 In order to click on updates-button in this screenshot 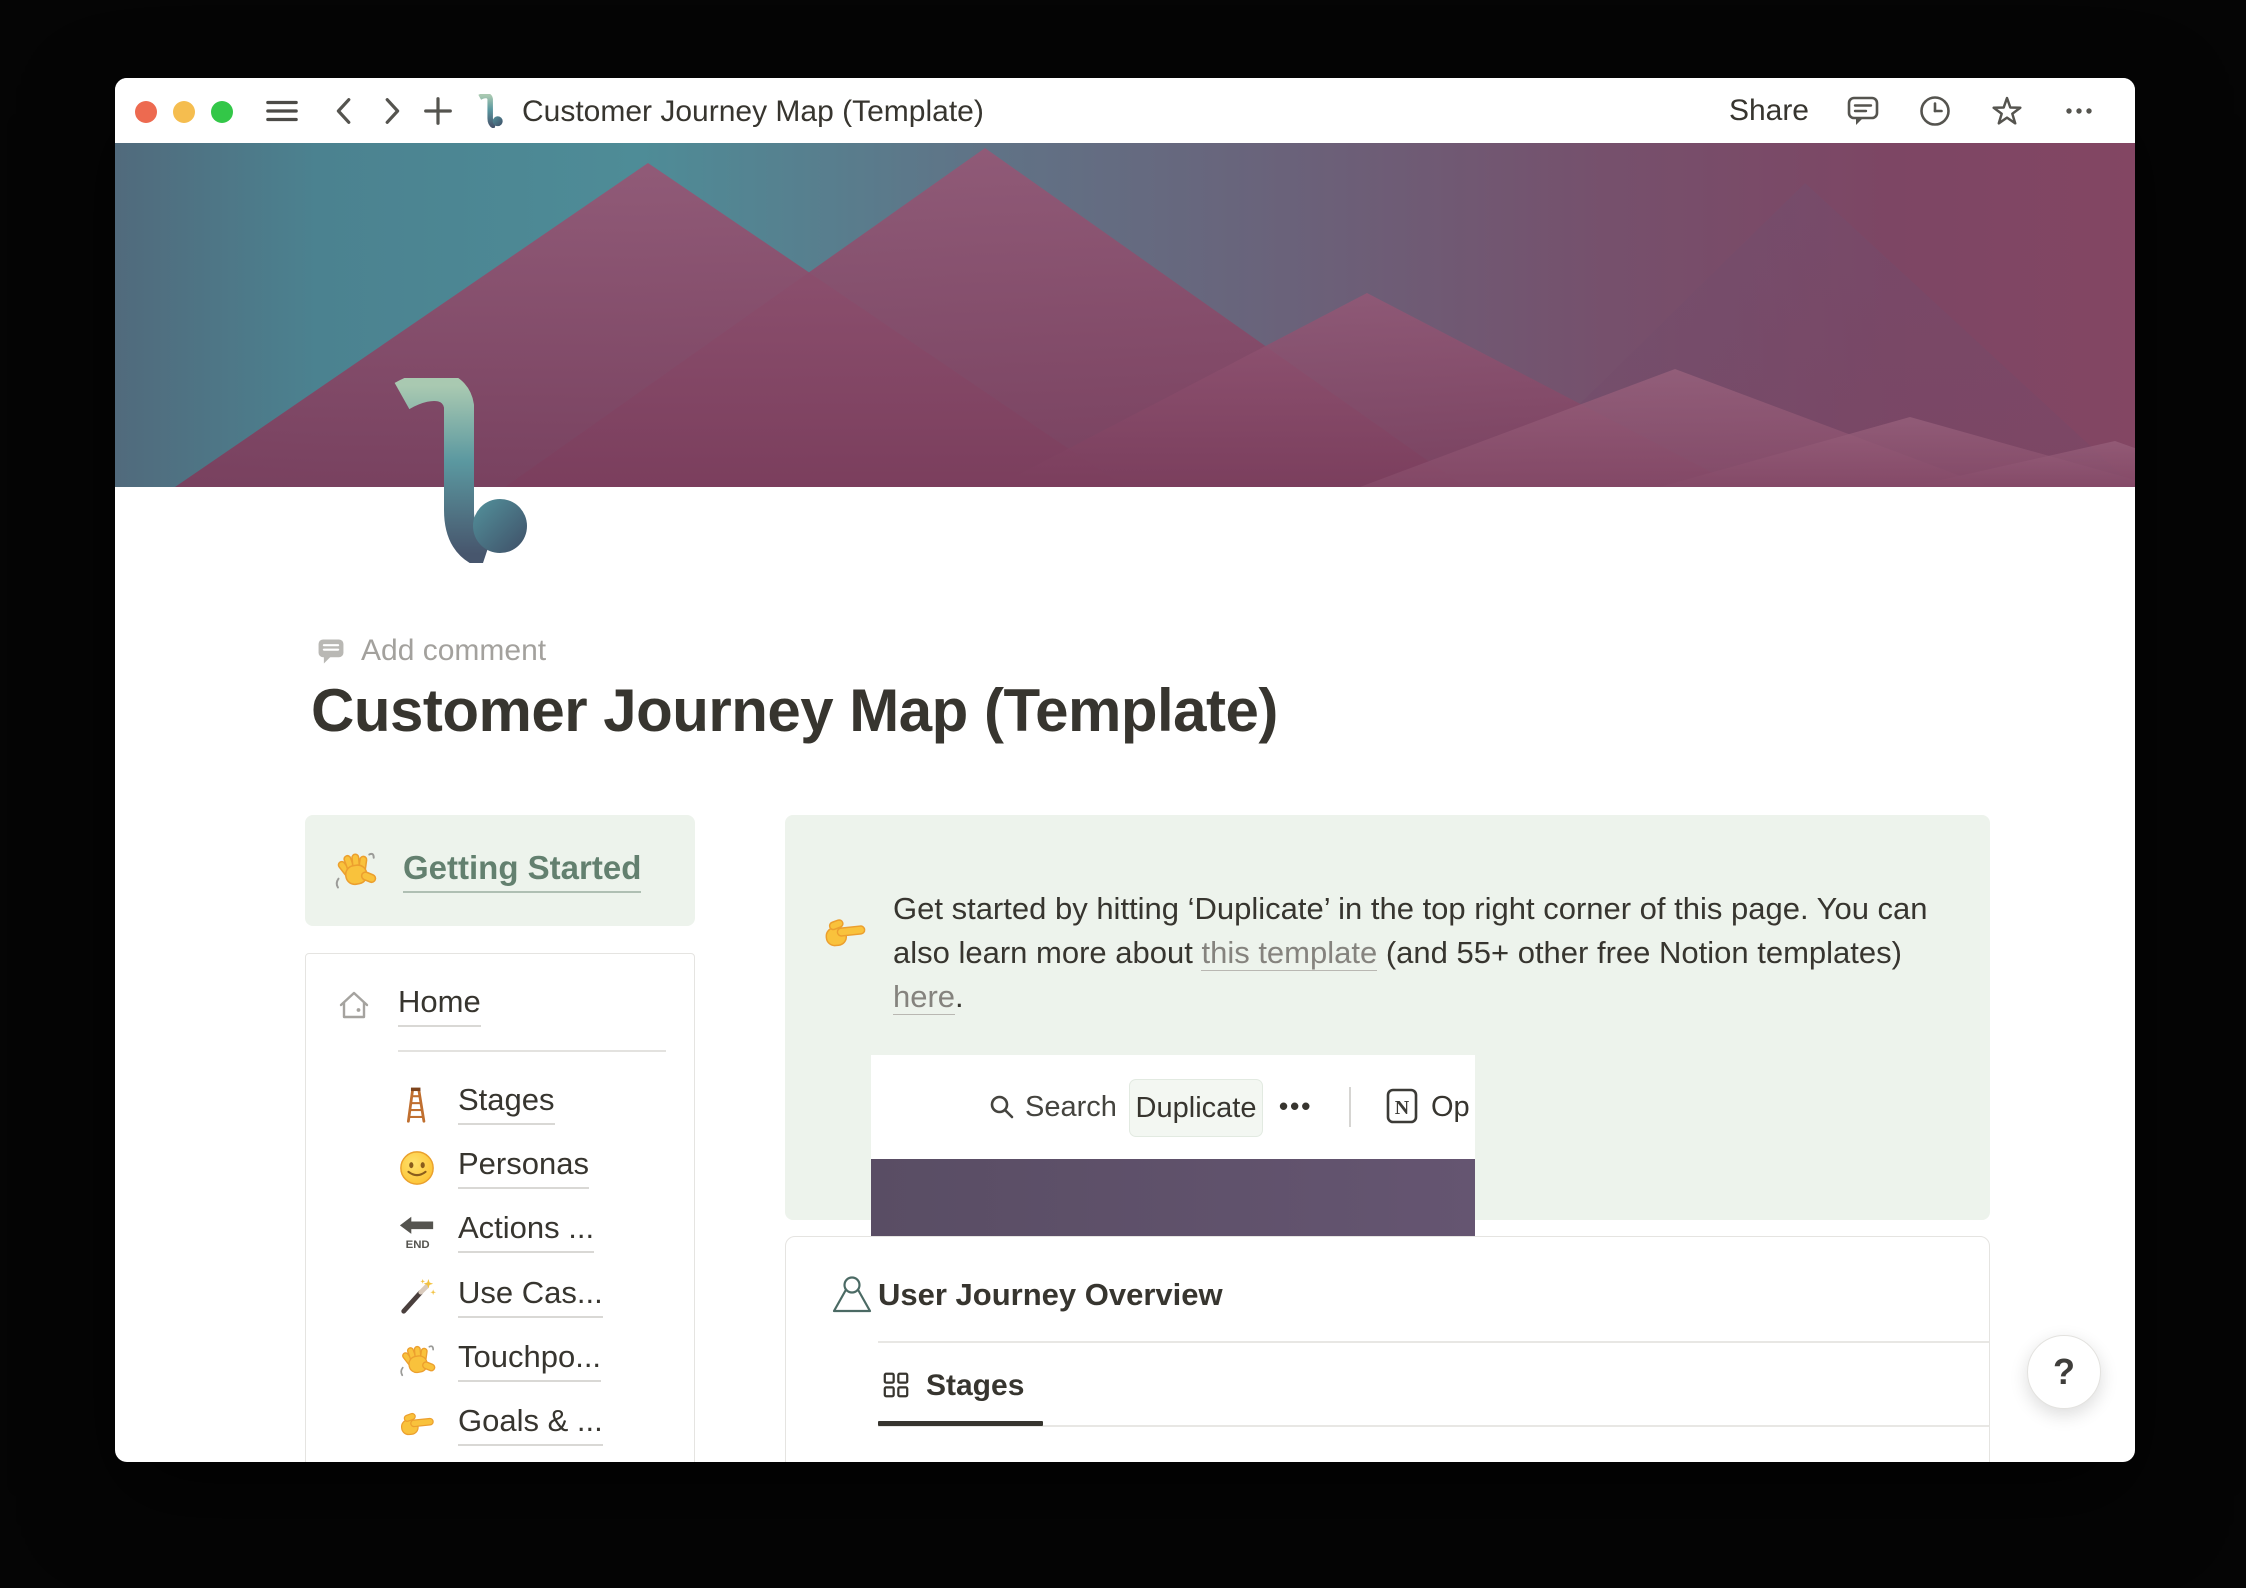, I will do `click(1935, 111)`.